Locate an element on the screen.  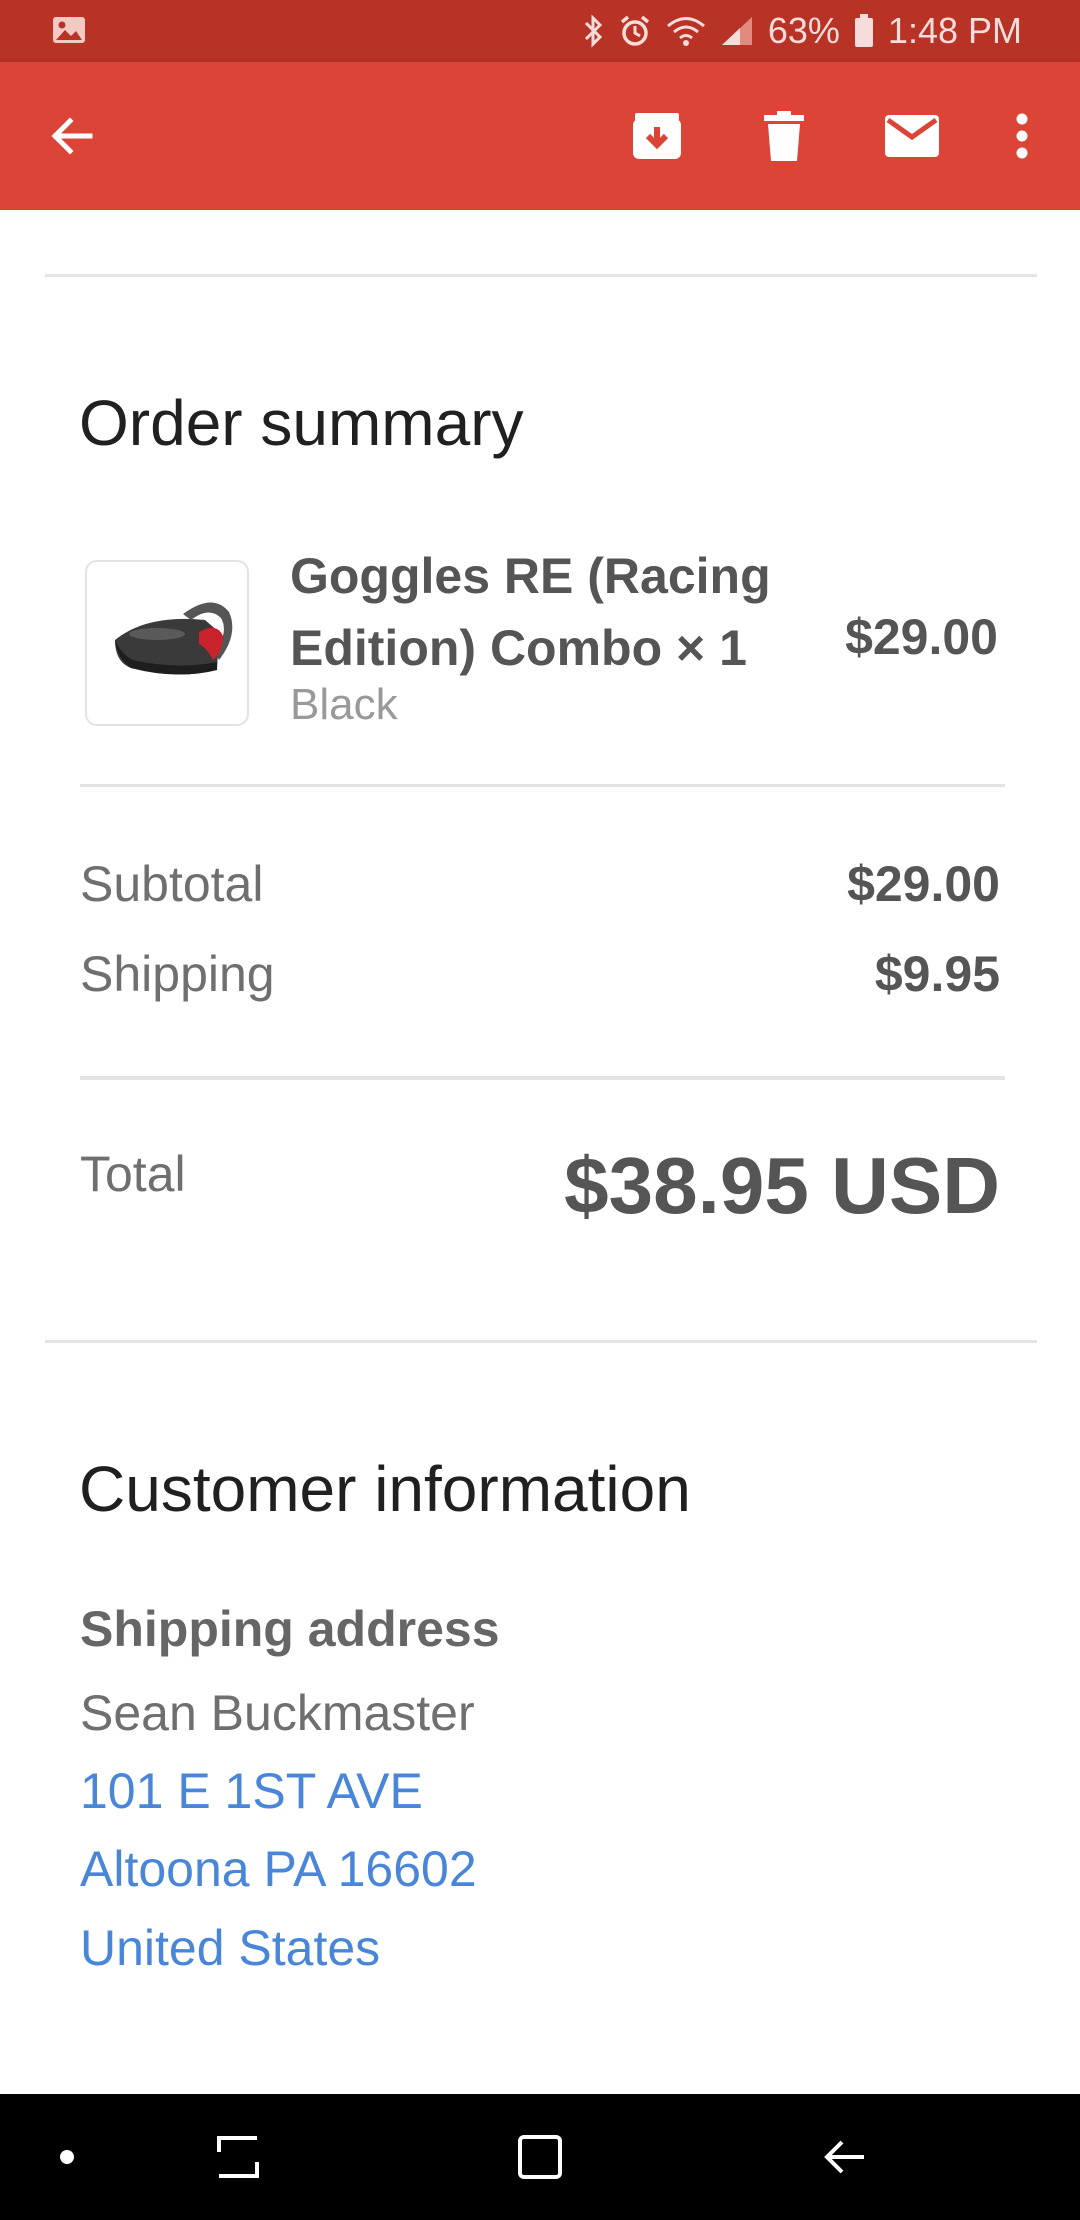
more-vert-icon is located at coordinates (1022, 136).